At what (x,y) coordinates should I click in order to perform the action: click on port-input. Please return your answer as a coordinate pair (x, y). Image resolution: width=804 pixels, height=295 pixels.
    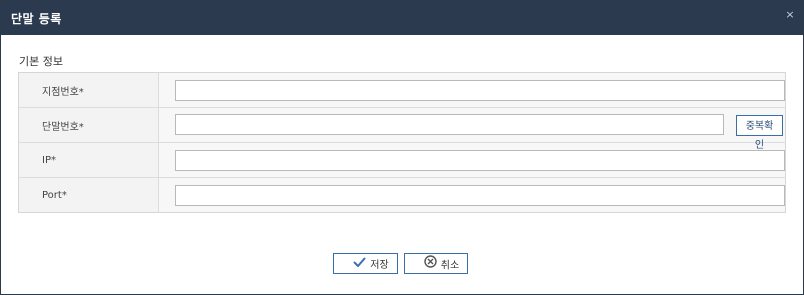
    Looking at the image, I should click on (480, 195).